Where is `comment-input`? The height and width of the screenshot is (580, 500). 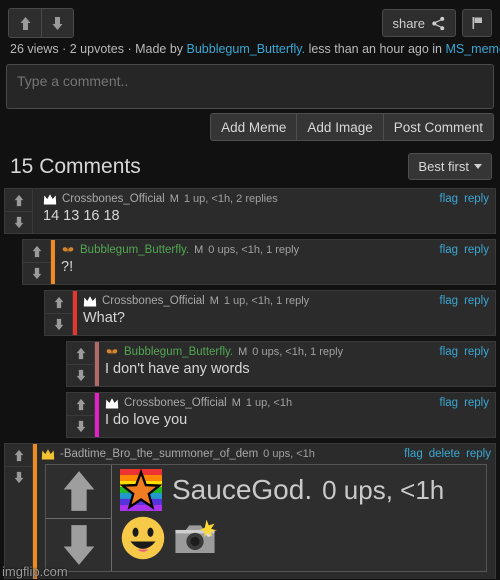
comment-input is located at coordinates (250, 86).